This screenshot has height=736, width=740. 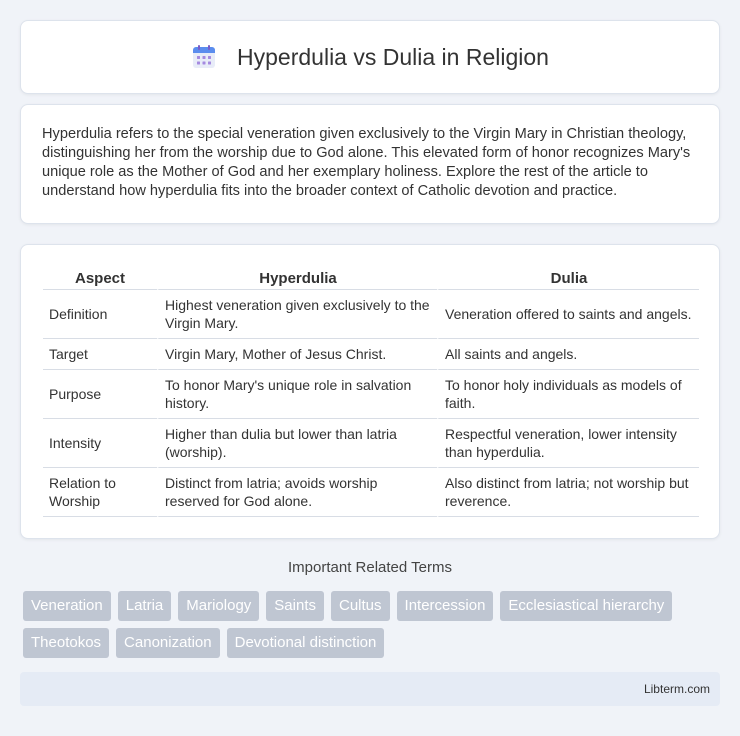 I want to click on tag-latria: Latria, so click(x=144, y=606).